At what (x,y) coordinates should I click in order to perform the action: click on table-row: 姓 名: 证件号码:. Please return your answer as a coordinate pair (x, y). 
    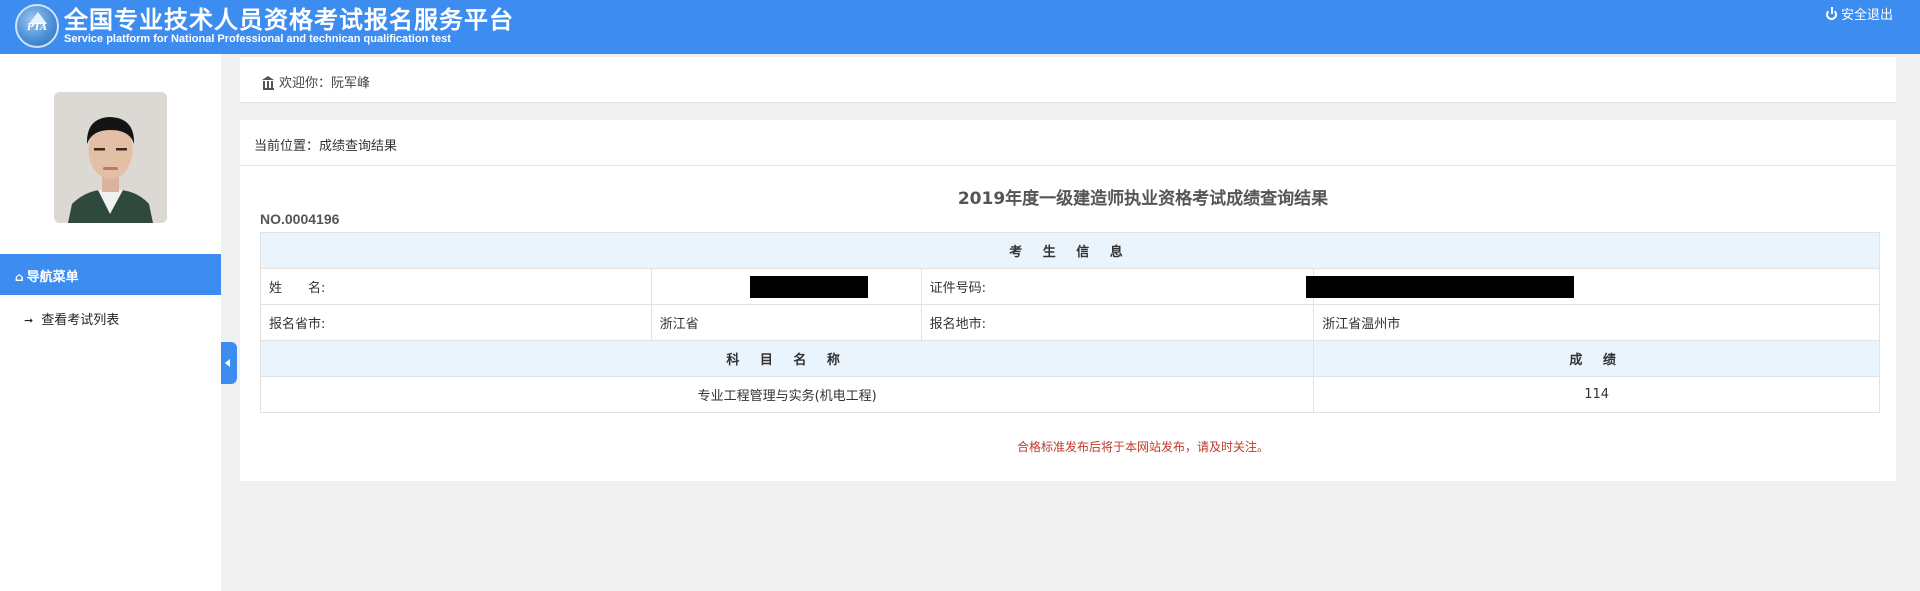
    Looking at the image, I should click on (1070, 286).